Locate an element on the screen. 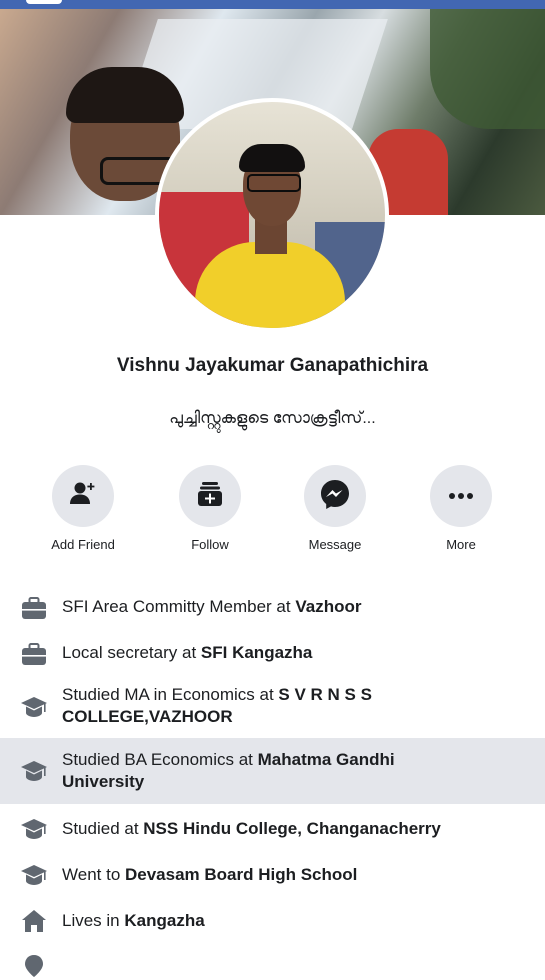 The image size is (545, 980). detail-prefix: Local secretary at is located at coordinates (131, 652).